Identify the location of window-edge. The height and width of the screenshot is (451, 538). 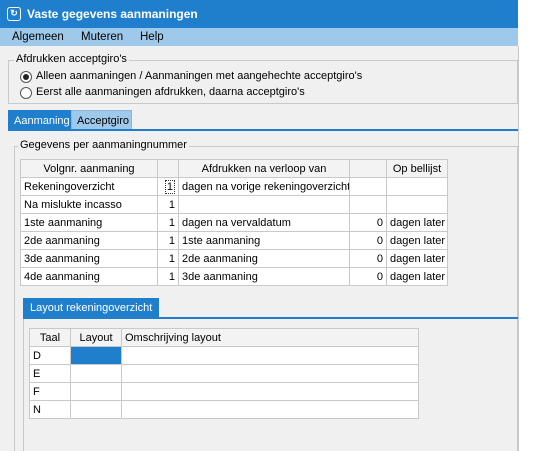
(528, 248).